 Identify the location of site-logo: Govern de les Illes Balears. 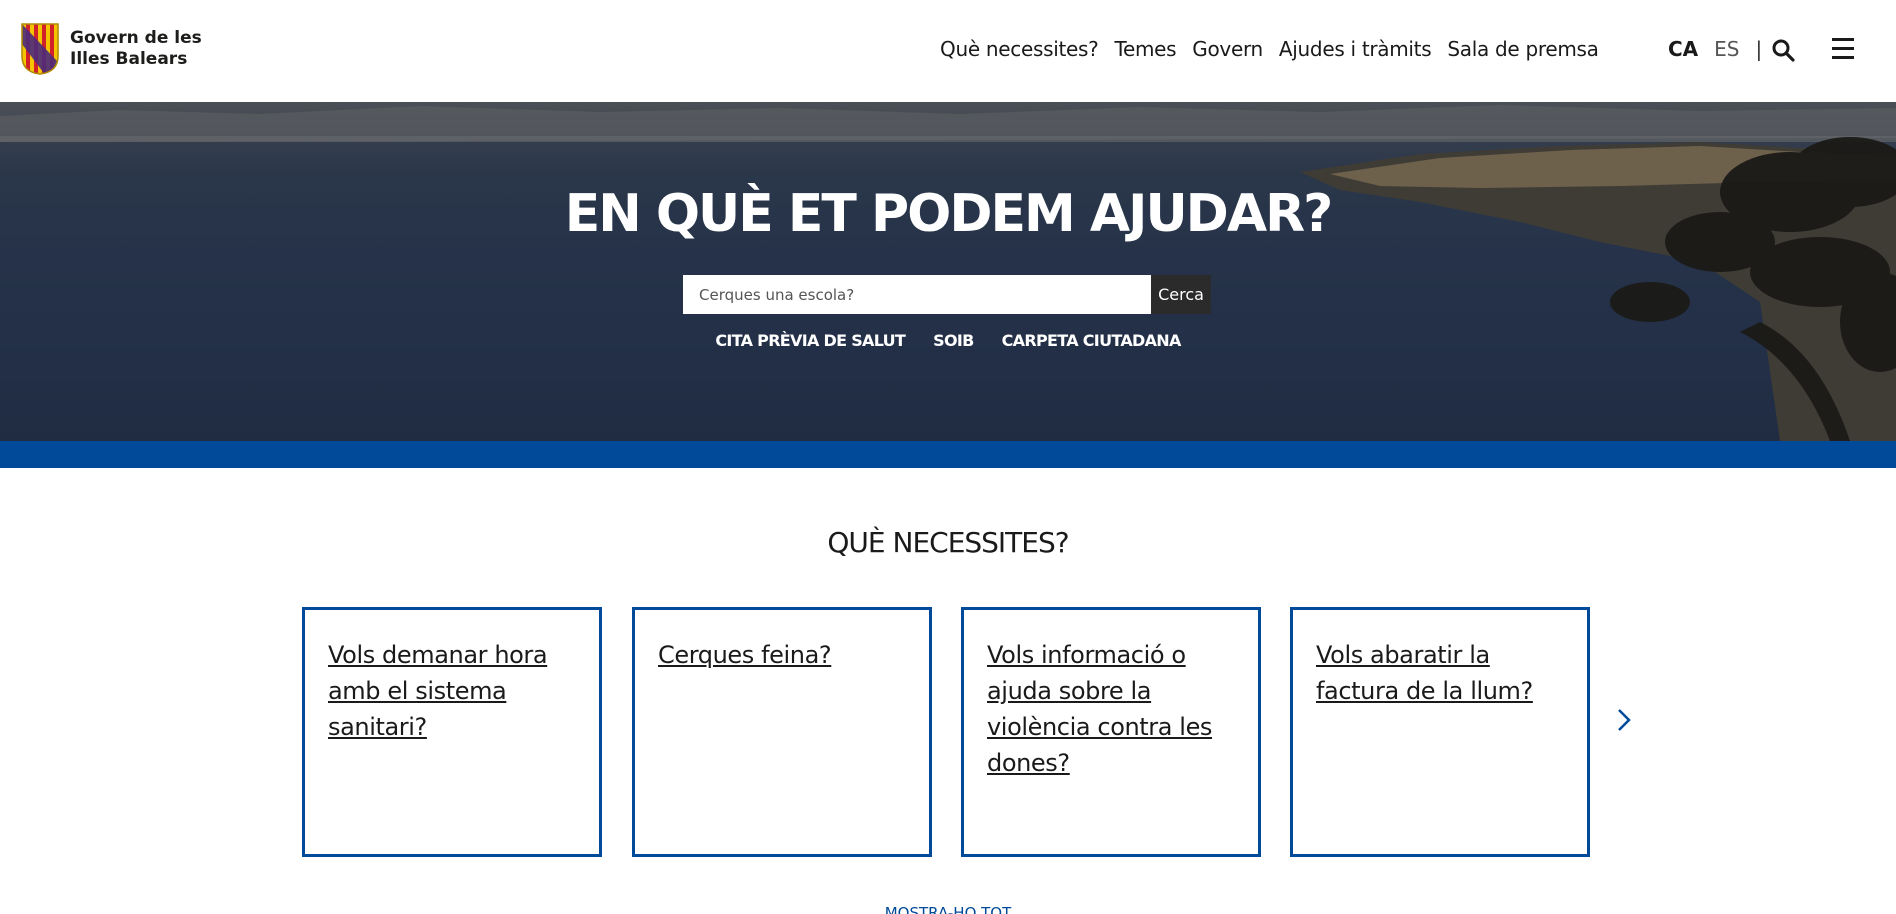
(111, 49).